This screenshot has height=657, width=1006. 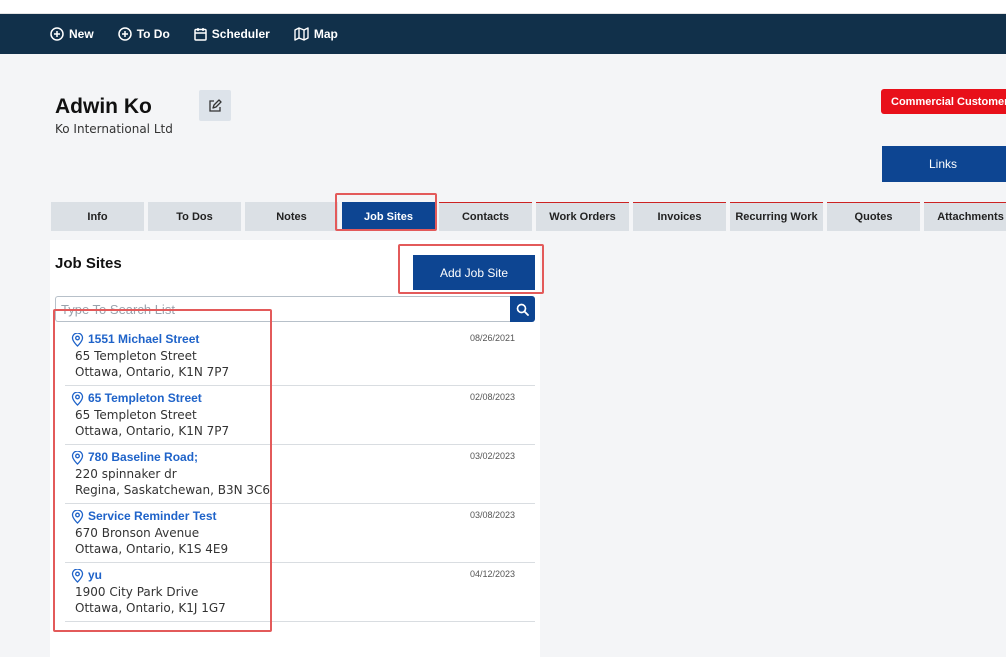 I want to click on job-site-name: 65 Templeton Street, so click(x=145, y=398).